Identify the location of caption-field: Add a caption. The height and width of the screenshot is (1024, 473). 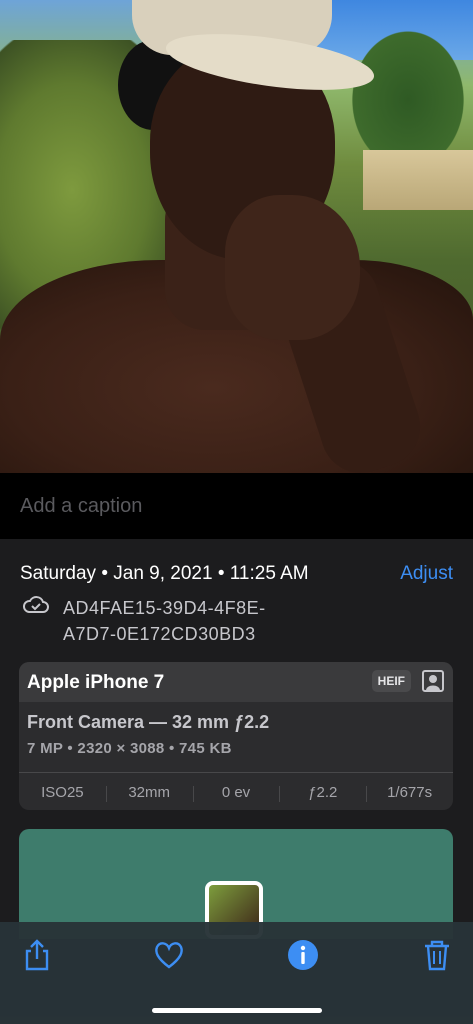
(81, 506).